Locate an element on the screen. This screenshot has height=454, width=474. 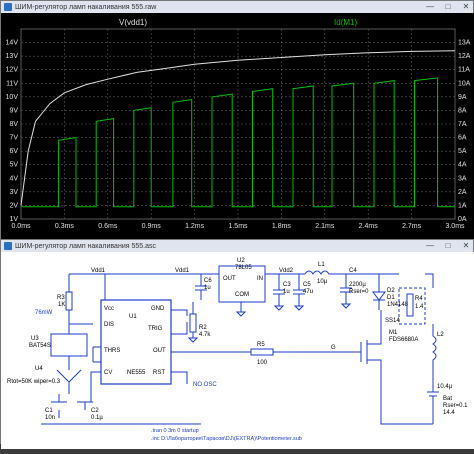
x-tick-label: 0.0ms is located at coordinates (21, 226).